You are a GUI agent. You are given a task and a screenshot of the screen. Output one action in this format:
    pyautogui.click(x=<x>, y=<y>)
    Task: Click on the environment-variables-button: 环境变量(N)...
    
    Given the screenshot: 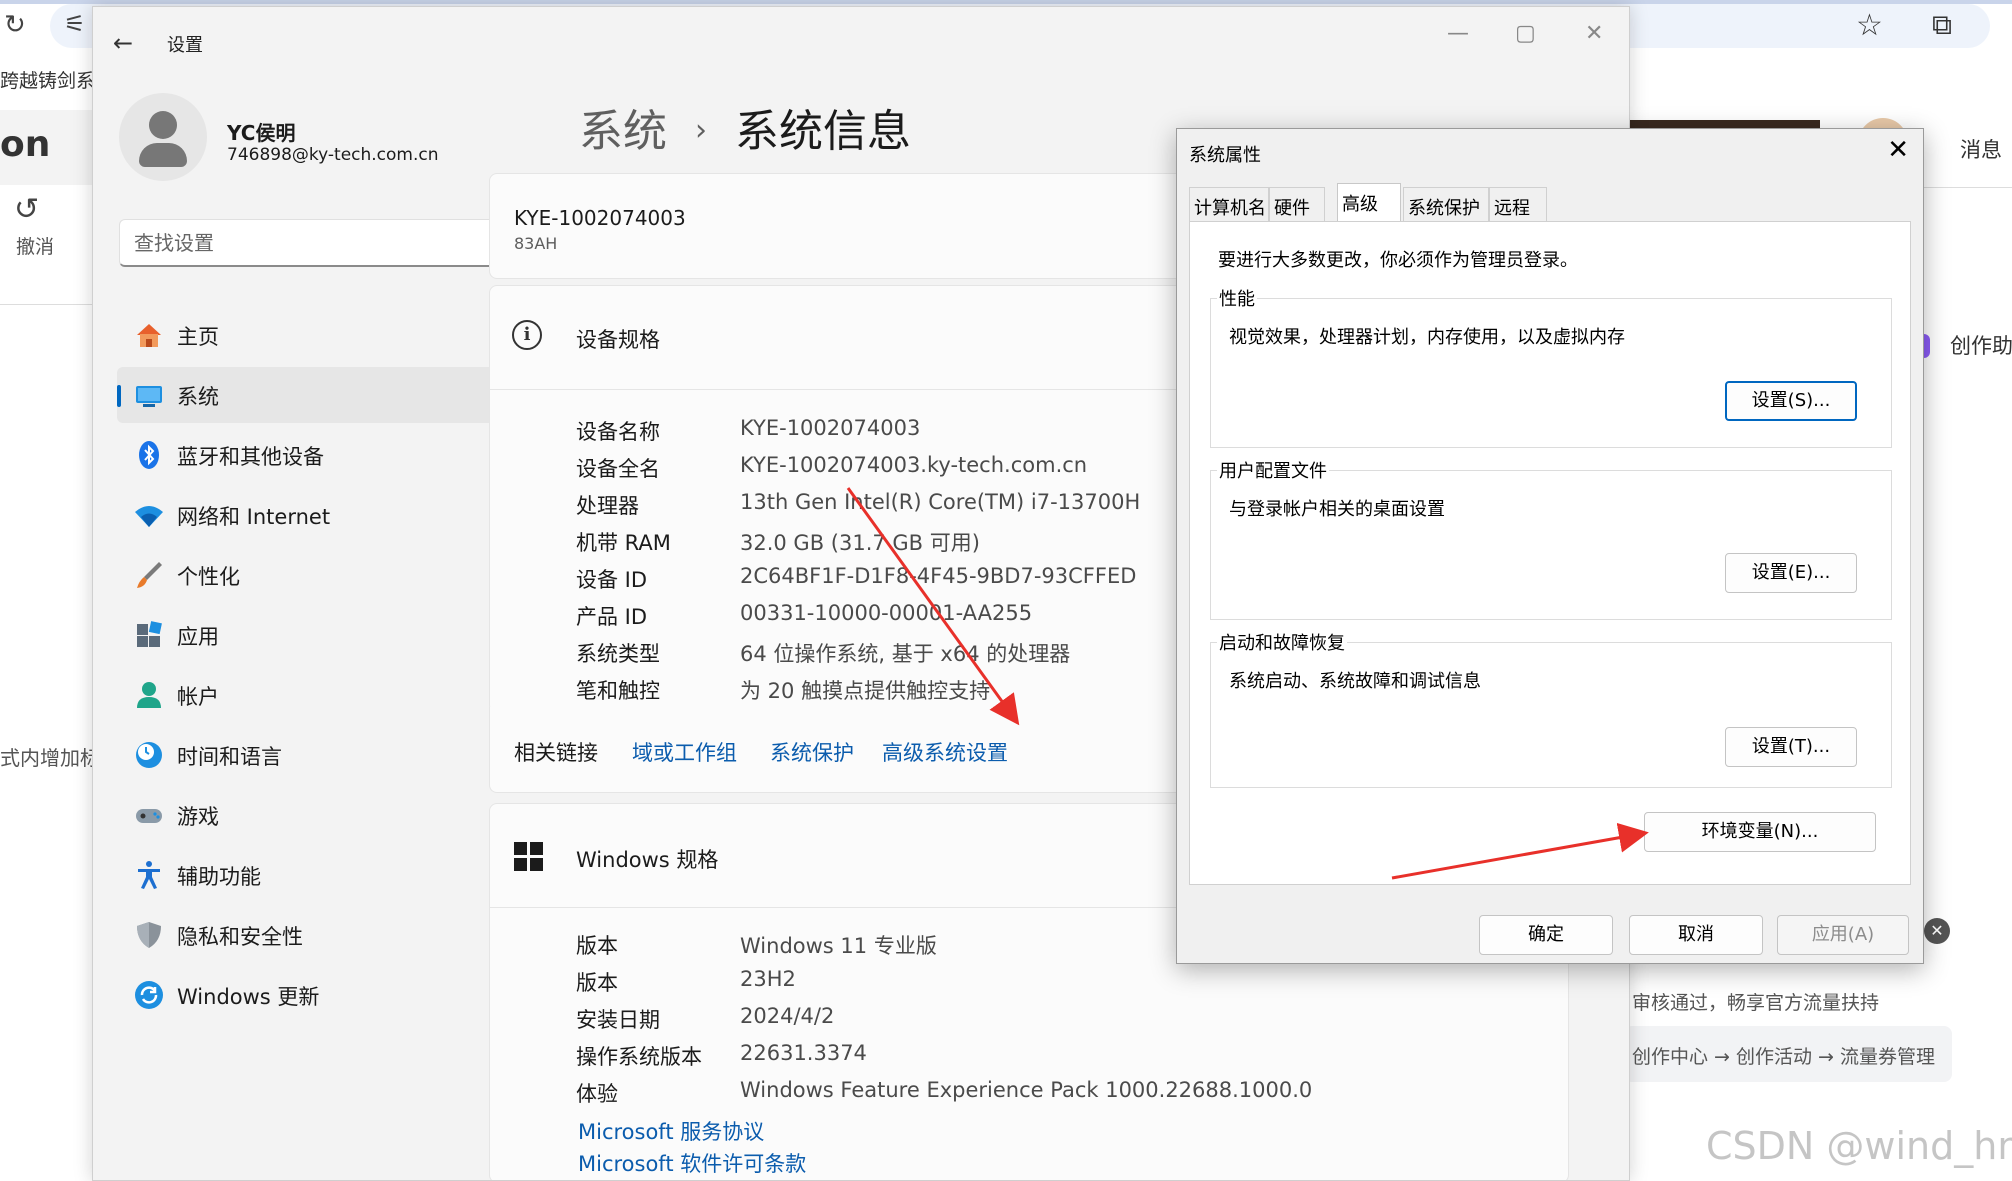 What is the action you would take?
    pyautogui.click(x=1760, y=832)
    